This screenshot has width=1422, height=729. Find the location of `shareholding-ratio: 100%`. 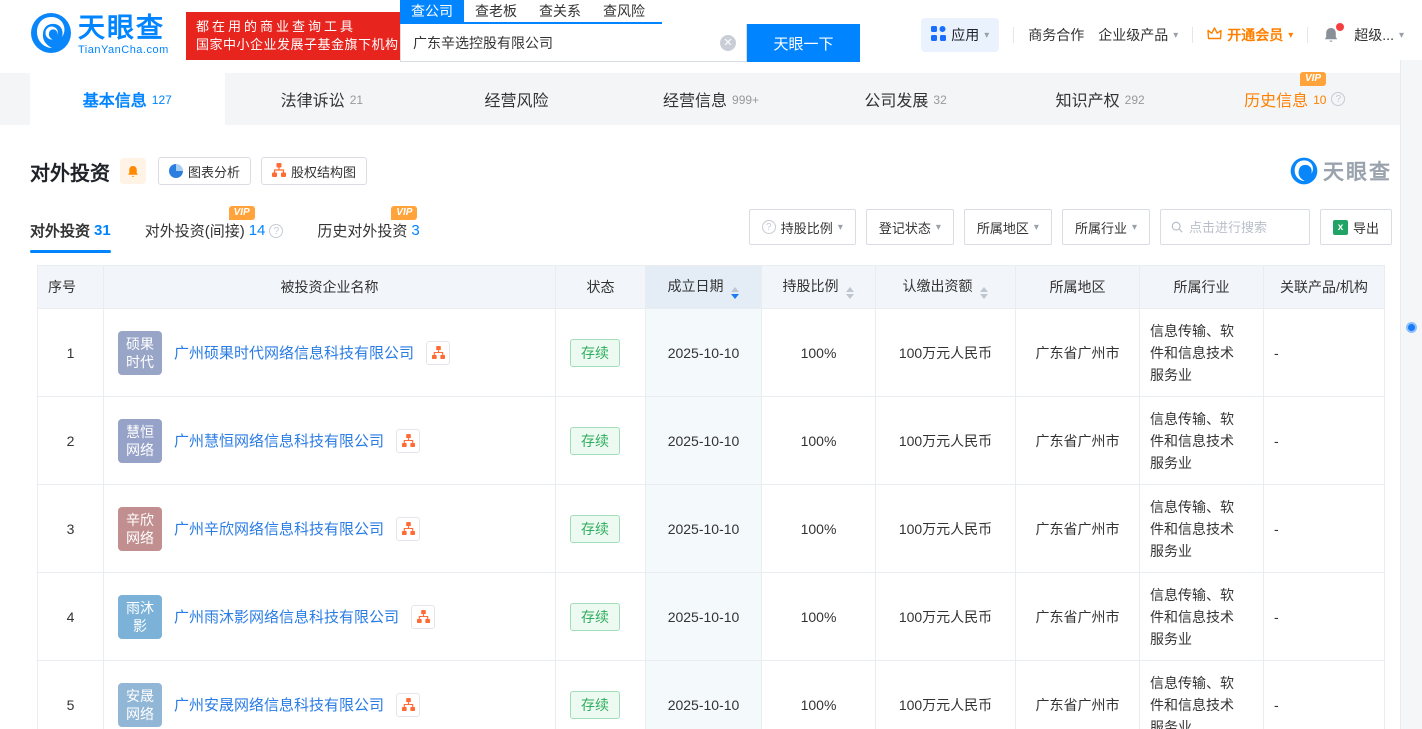

shareholding-ratio: 100% is located at coordinates (818, 616).